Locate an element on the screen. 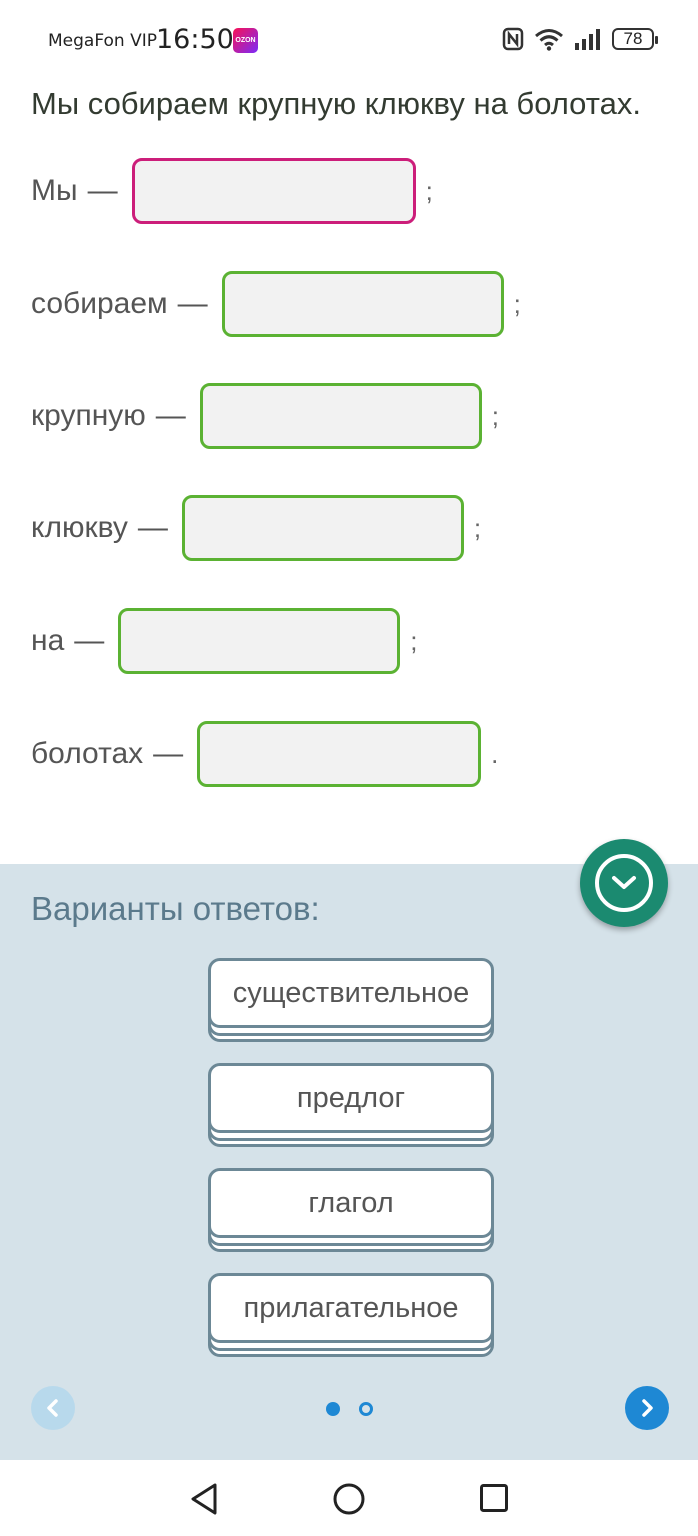  page-indicator-current is located at coordinates (333, 1409).